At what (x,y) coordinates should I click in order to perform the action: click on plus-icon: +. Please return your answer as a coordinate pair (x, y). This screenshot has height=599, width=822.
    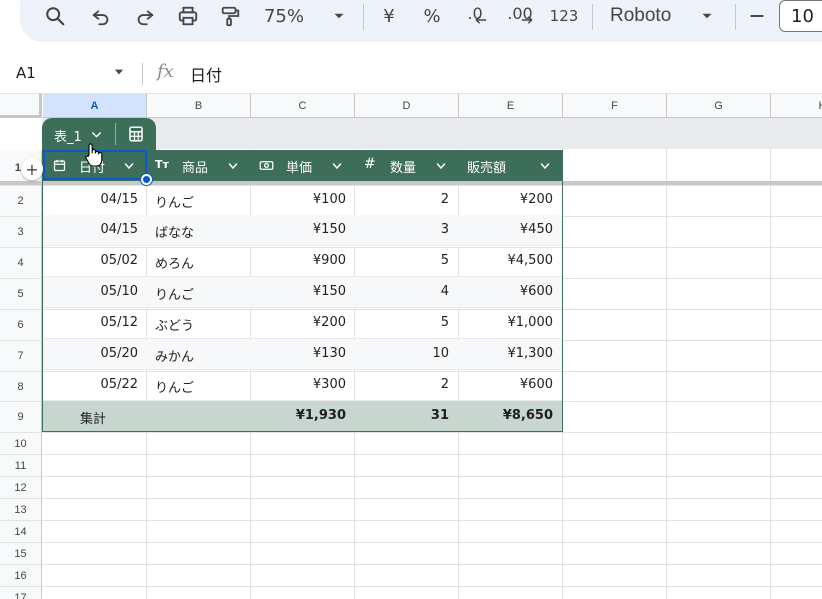
    Looking at the image, I should click on (32, 169).